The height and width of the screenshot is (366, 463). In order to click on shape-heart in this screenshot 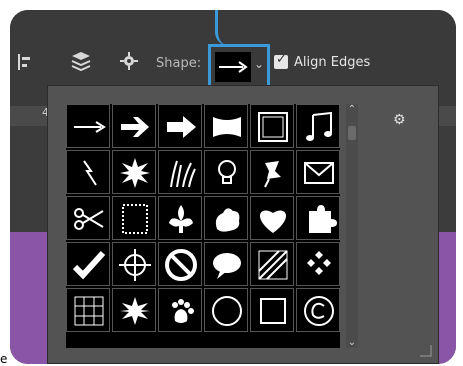, I will do `click(272, 218)`.